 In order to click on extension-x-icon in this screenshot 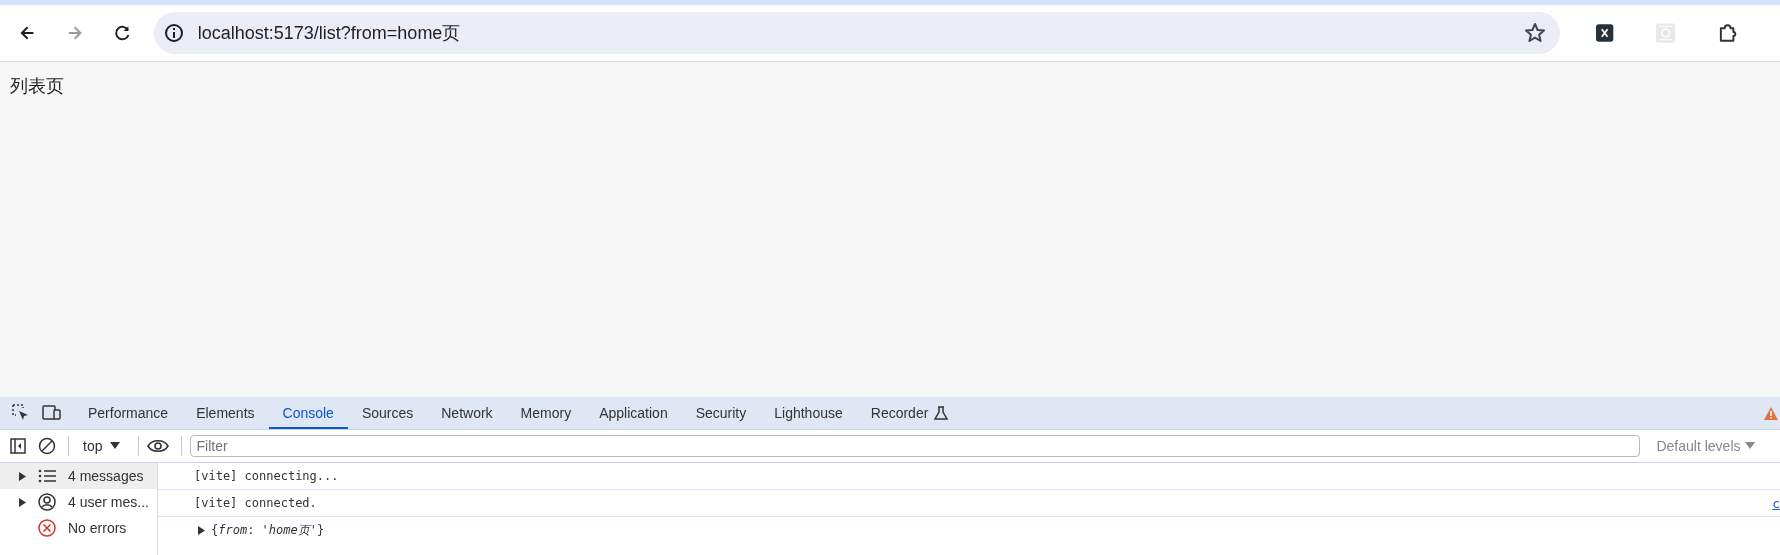, I will do `click(1605, 33)`.